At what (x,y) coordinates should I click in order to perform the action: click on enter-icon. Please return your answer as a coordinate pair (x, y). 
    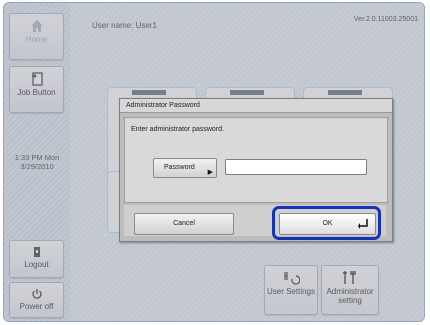
    Looking at the image, I should click on (363, 224).